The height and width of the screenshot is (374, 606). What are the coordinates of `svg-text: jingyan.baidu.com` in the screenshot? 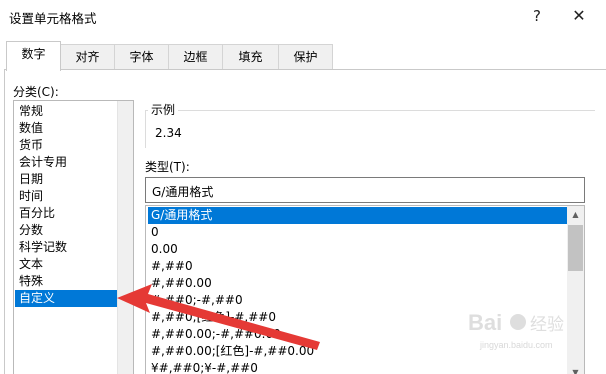 It's located at (516, 345).